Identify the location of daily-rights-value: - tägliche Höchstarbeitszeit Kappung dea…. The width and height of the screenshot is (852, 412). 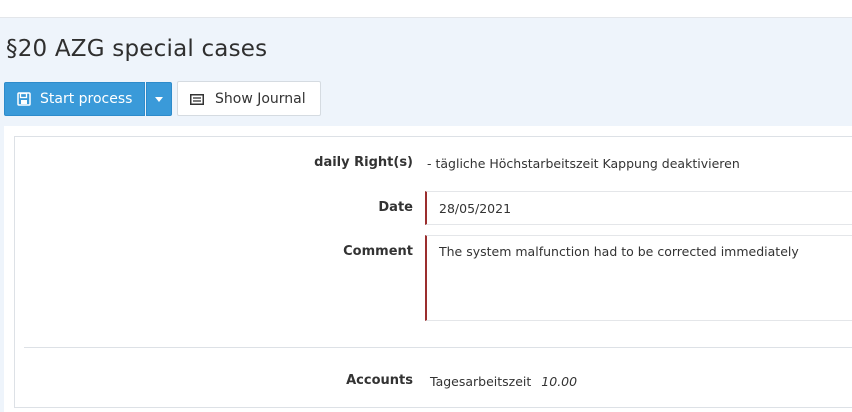
(583, 163).